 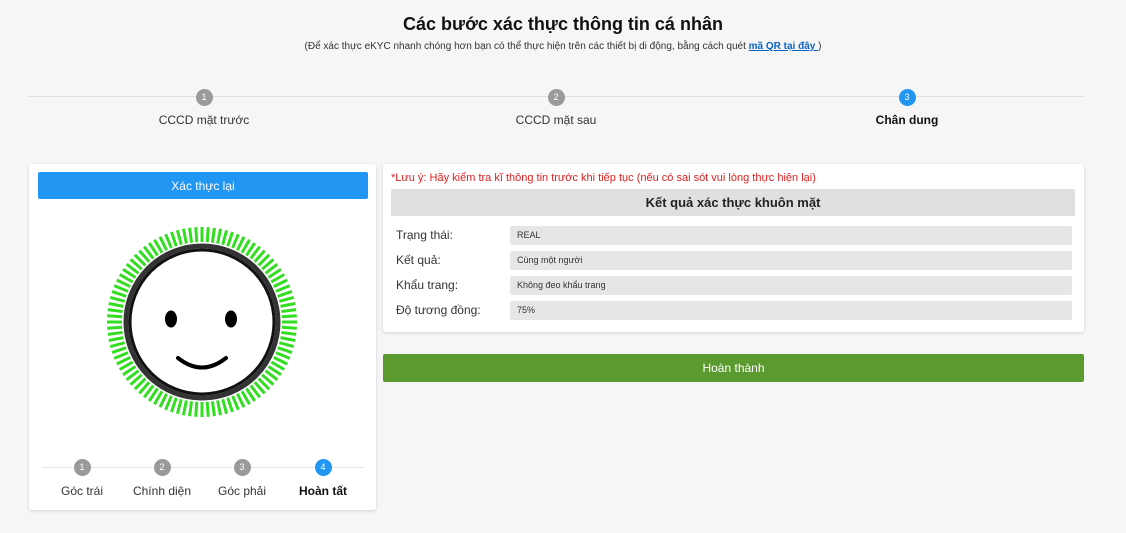 What do you see at coordinates (791, 235) in the screenshot?
I see `row-value: REAL` at bounding box center [791, 235].